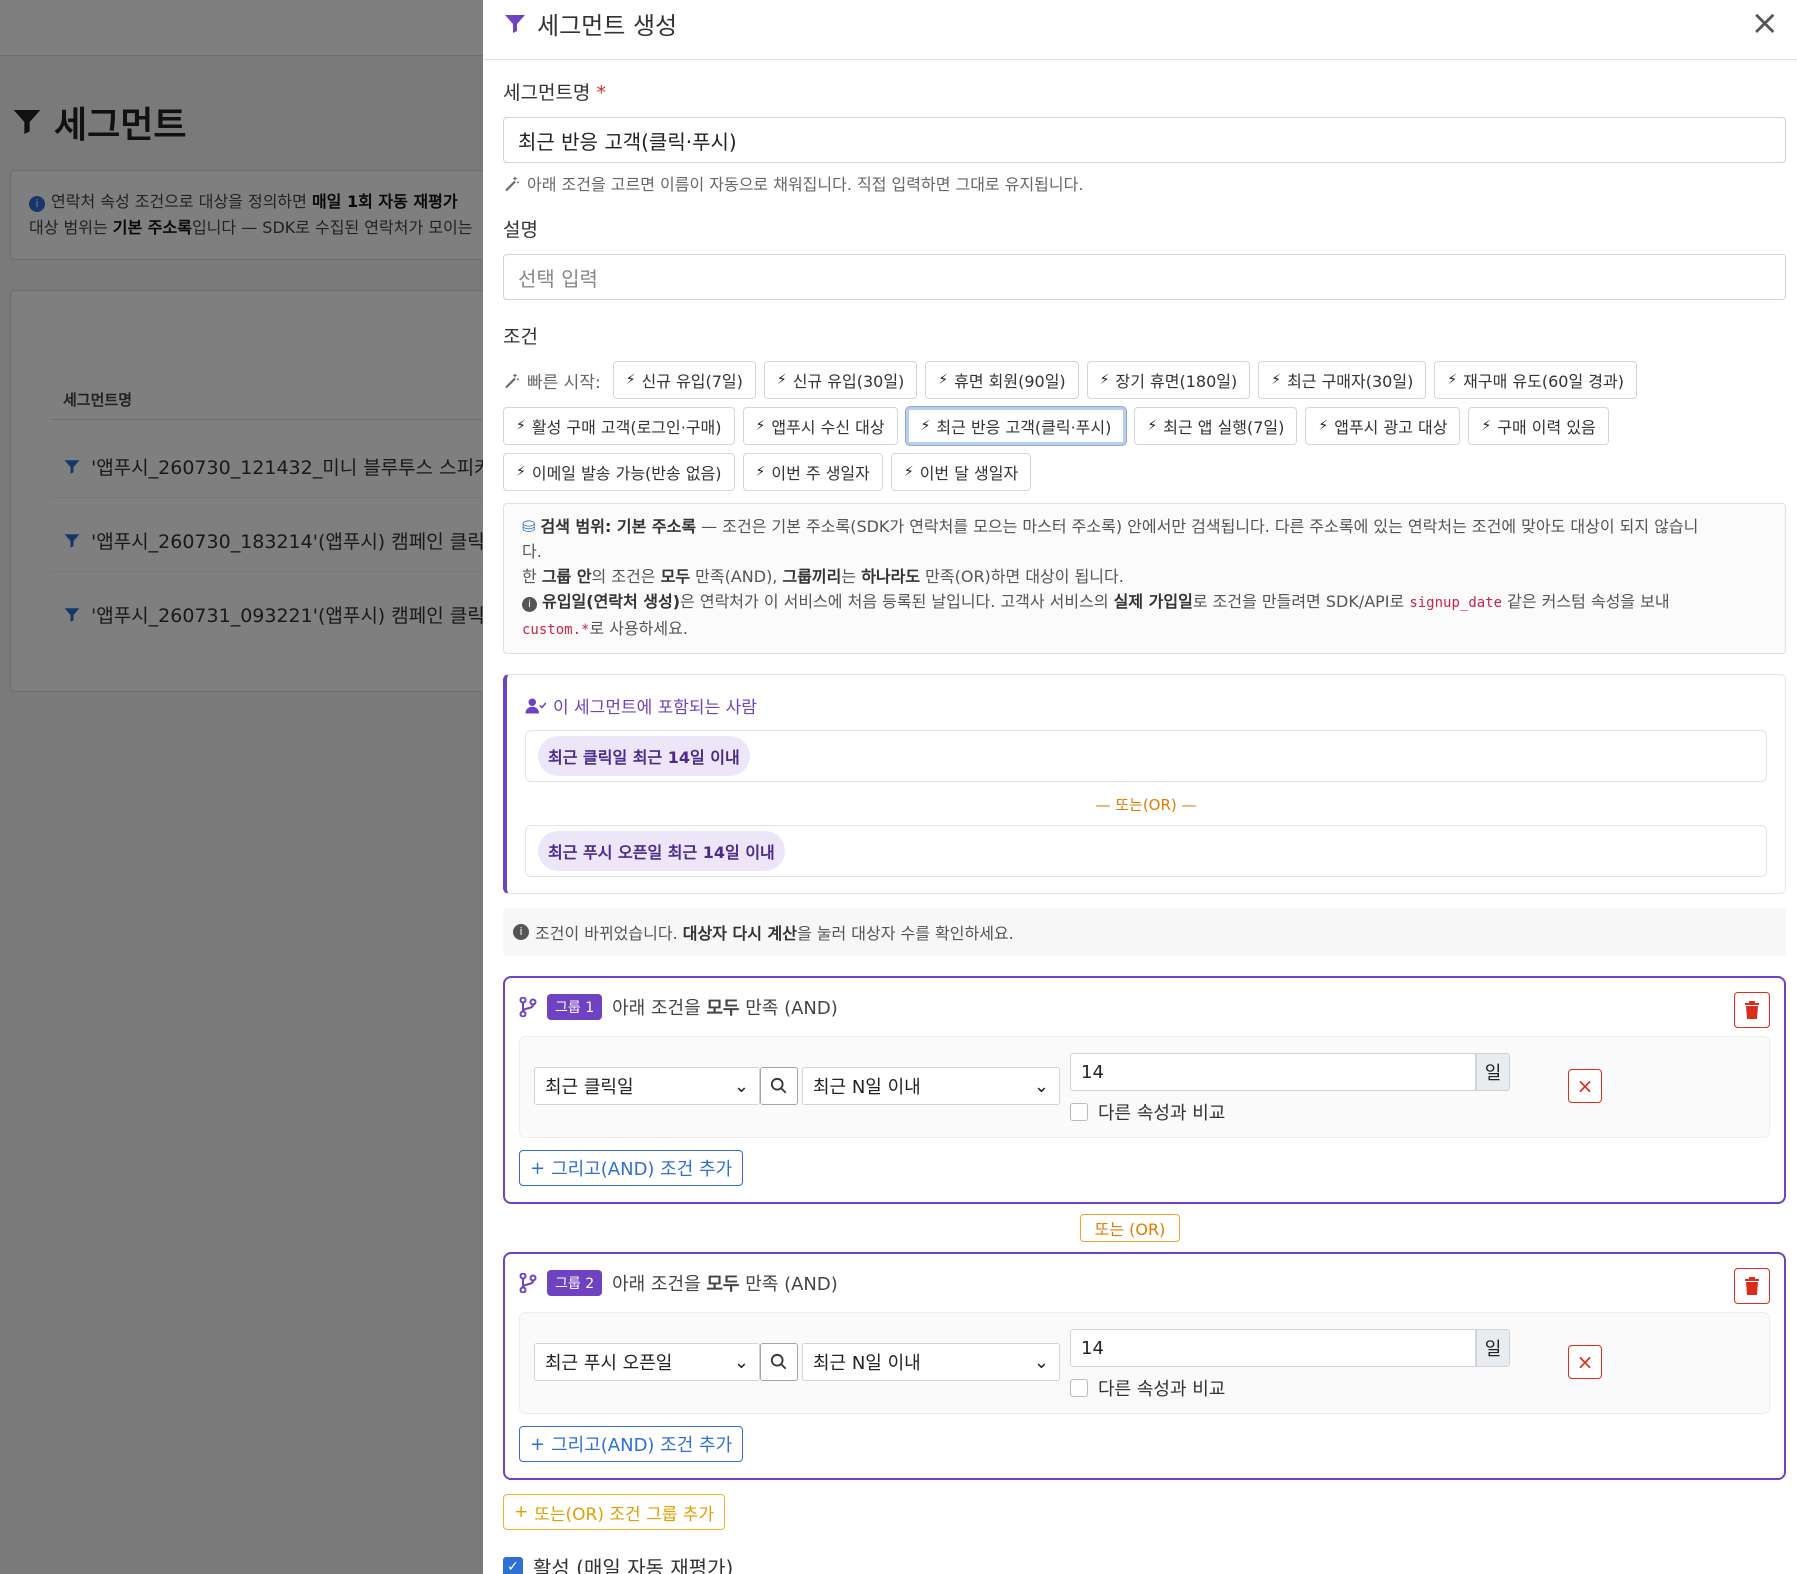 This screenshot has width=1797, height=1574. Describe the element at coordinates (515, 23) in the screenshot. I see `filter-icon` at that location.